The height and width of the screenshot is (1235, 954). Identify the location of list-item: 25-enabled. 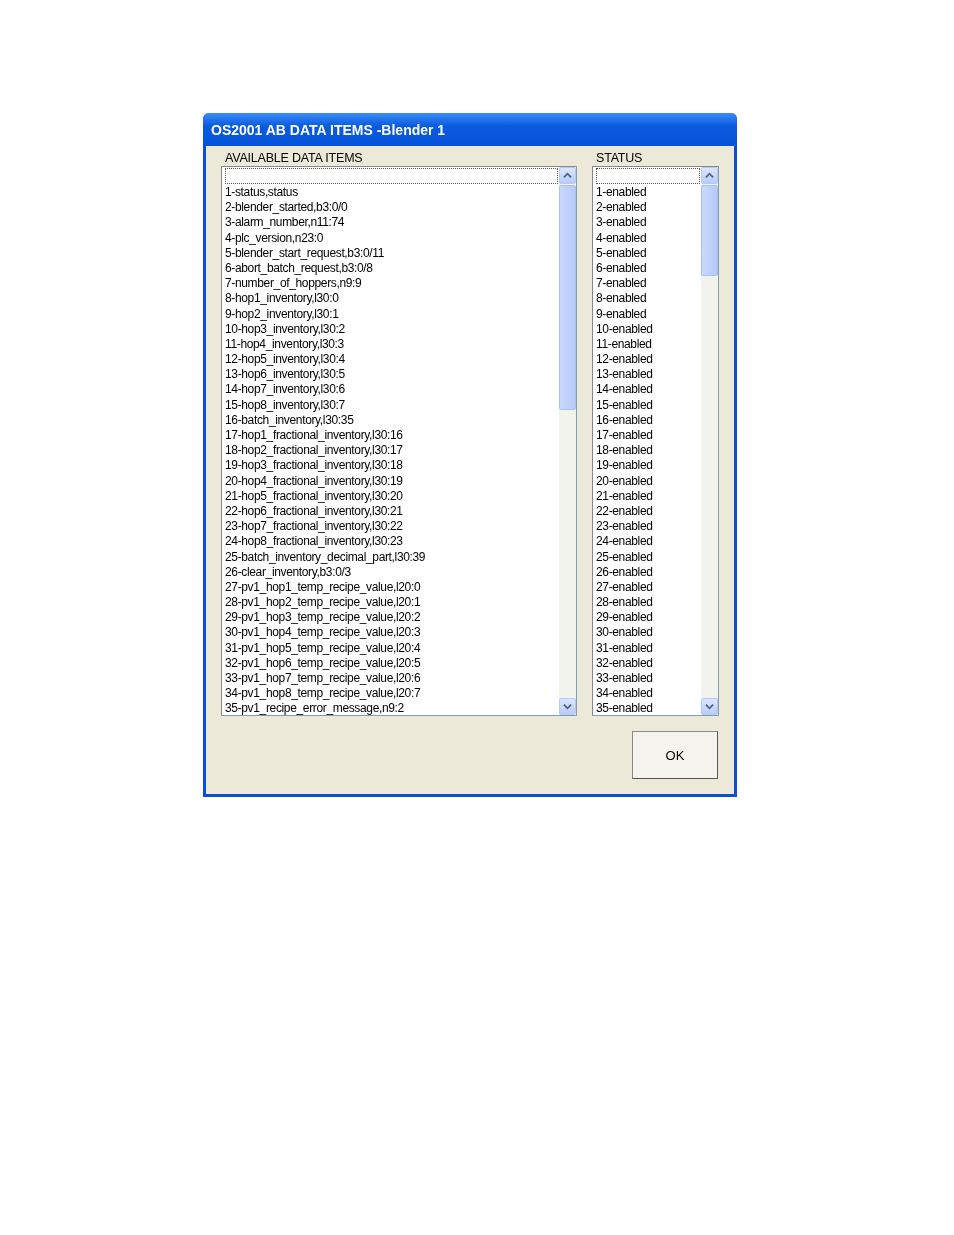
(647, 557).